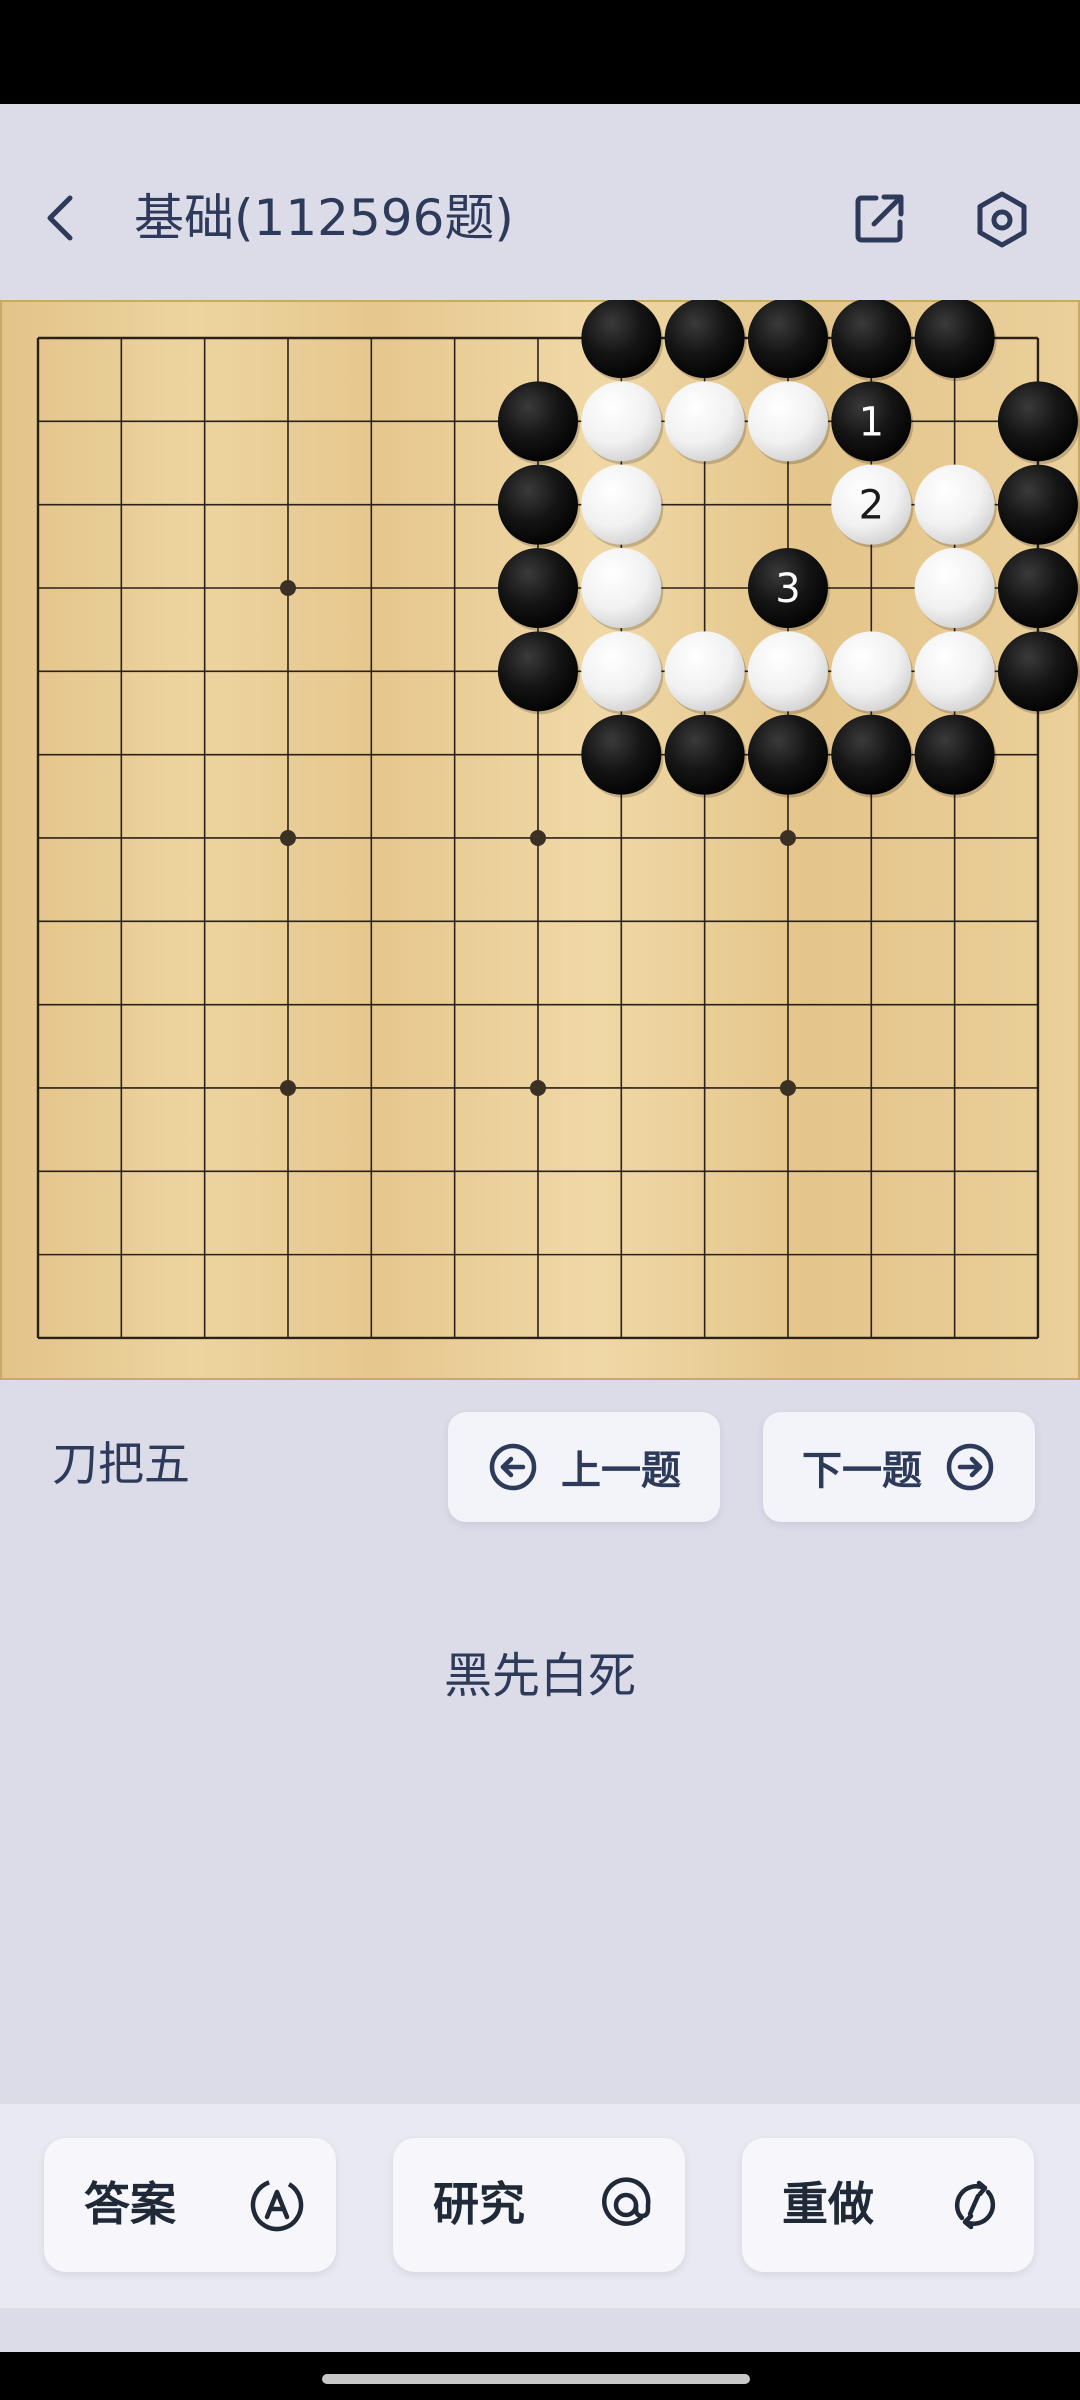 This screenshot has width=1080, height=2400. What do you see at coordinates (190, 2205) in the screenshot?
I see `answer-button: 答案` at bounding box center [190, 2205].